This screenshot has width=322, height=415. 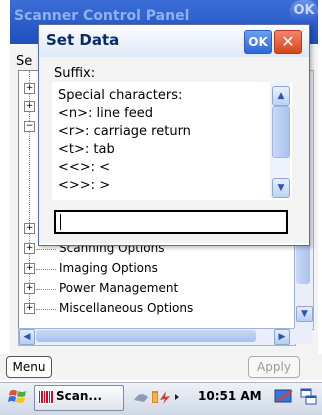 What do you see at coordinates (27, 337) in the screenshot?
I see `tree-scroll-left-button: ◀` at bounding box center [27, 337].